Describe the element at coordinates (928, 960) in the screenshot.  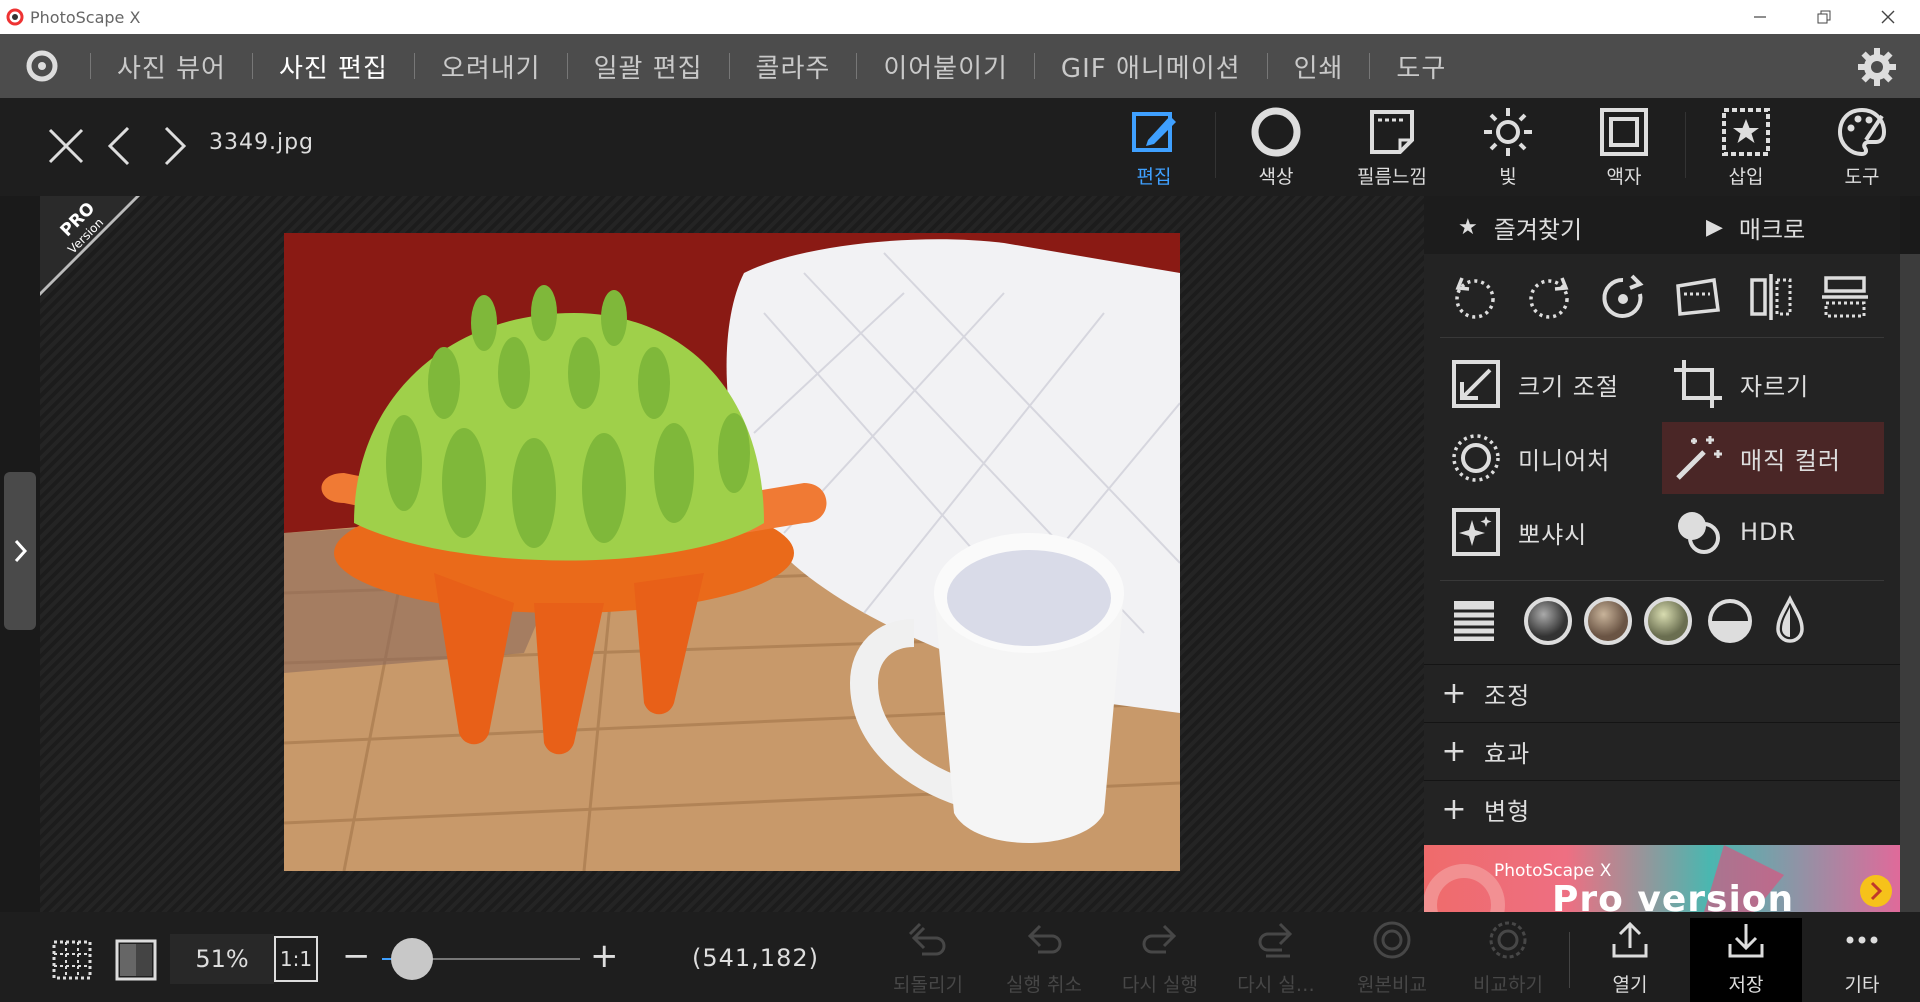
I see `revert-button: 되돌리기` at that location.